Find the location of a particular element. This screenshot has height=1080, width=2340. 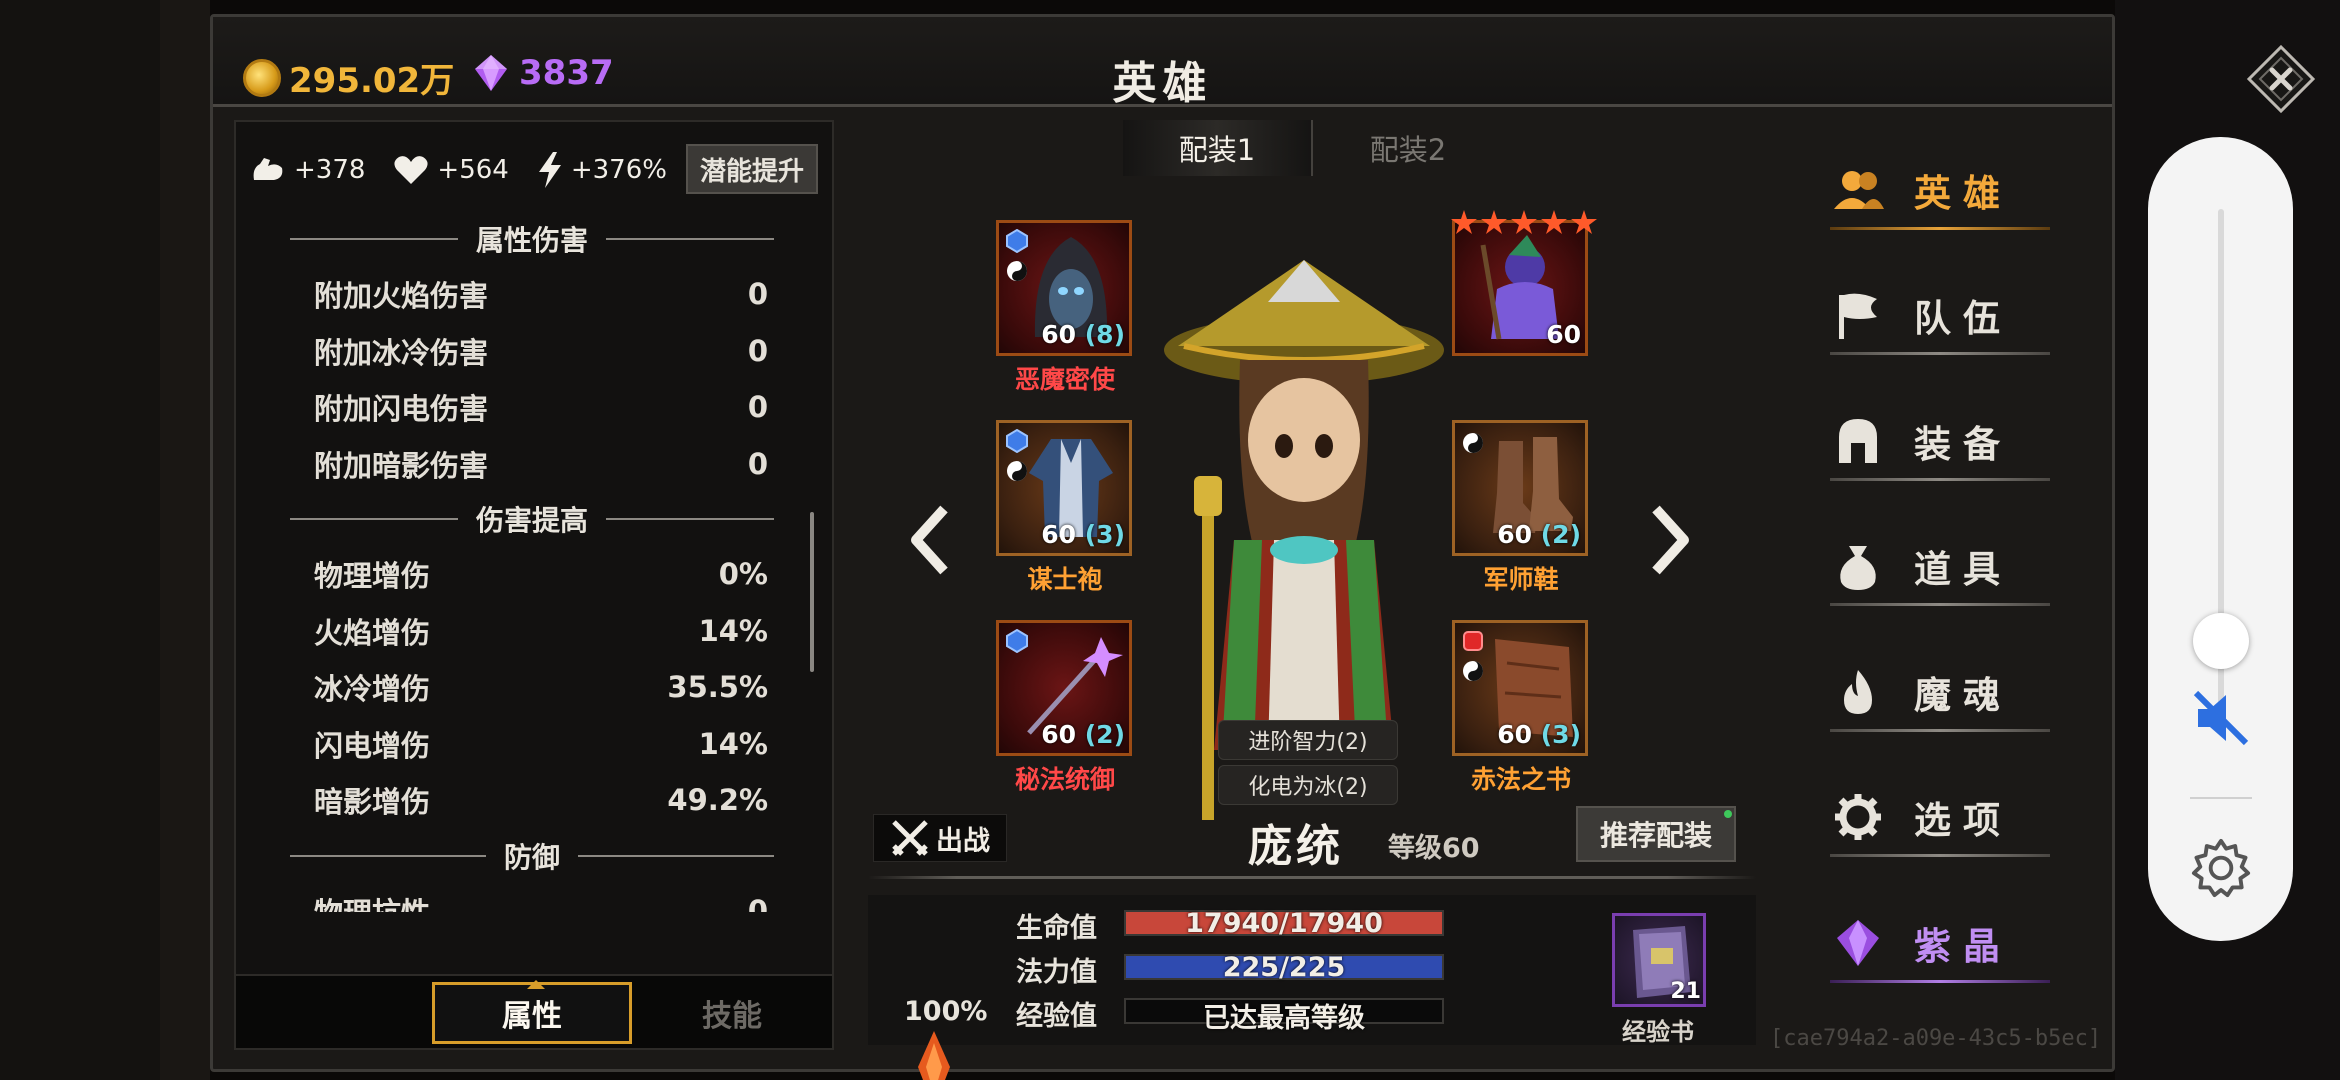

stat-row: 物理抗性 0 is located at coordinates (532, 897).